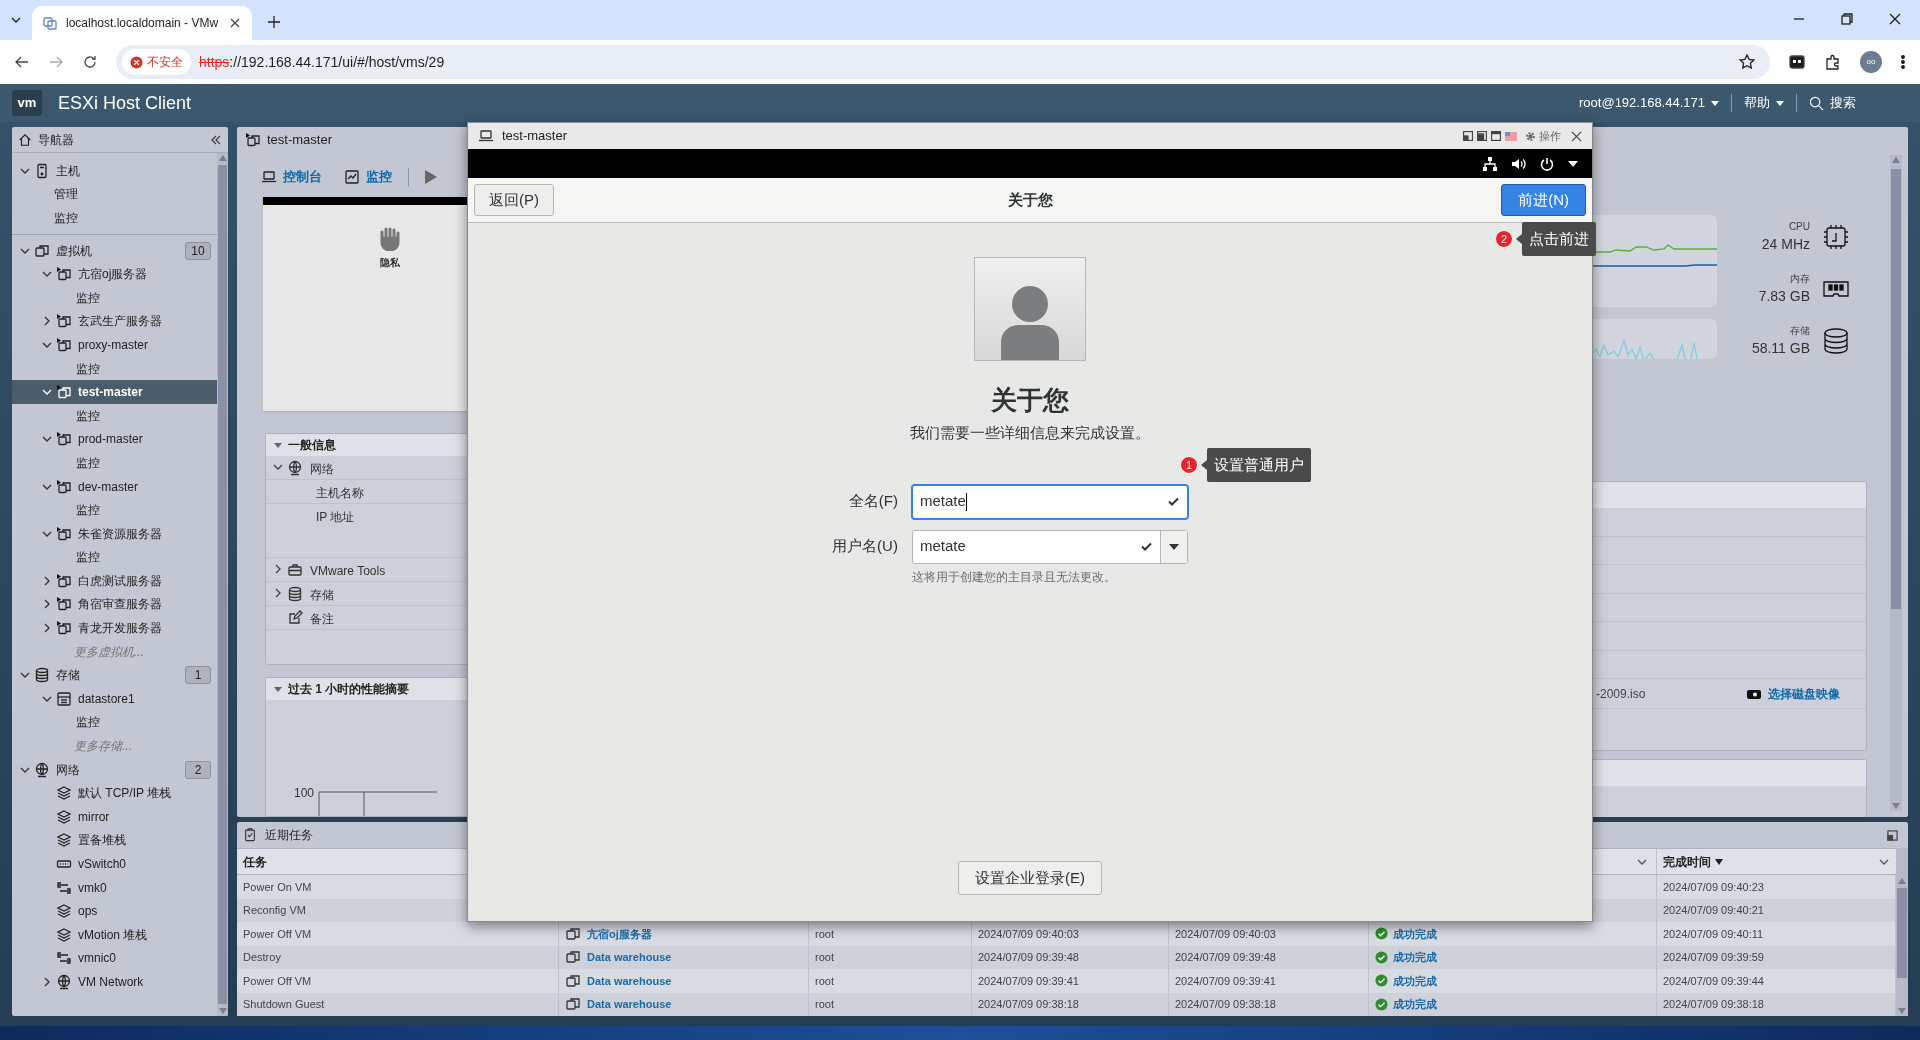  I want to click on tree-item: 朱雀资源服务器, so click(114, 533).